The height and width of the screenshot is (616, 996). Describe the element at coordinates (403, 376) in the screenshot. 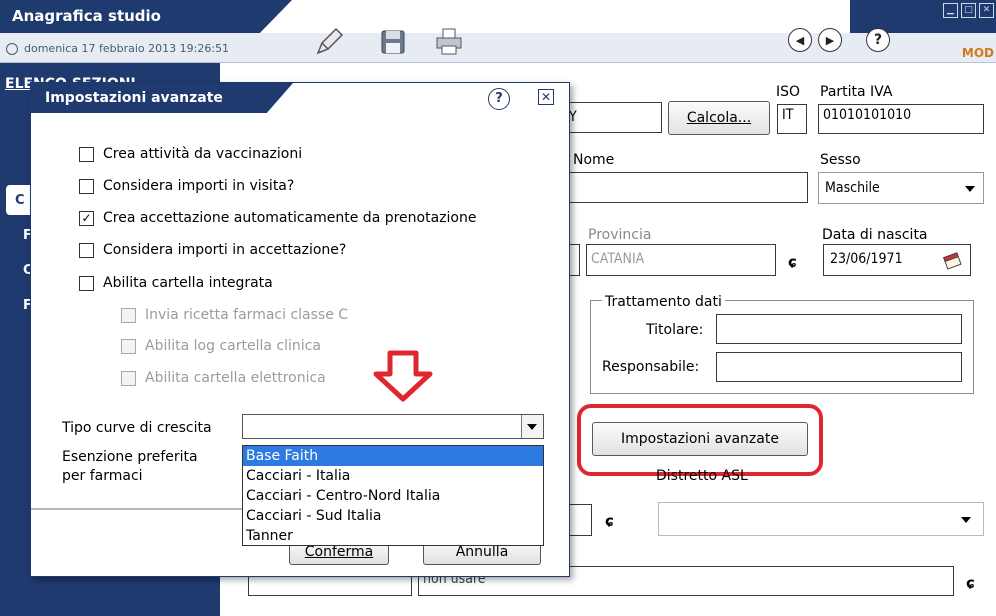

I see `red-down-arrow-icon` at that location.